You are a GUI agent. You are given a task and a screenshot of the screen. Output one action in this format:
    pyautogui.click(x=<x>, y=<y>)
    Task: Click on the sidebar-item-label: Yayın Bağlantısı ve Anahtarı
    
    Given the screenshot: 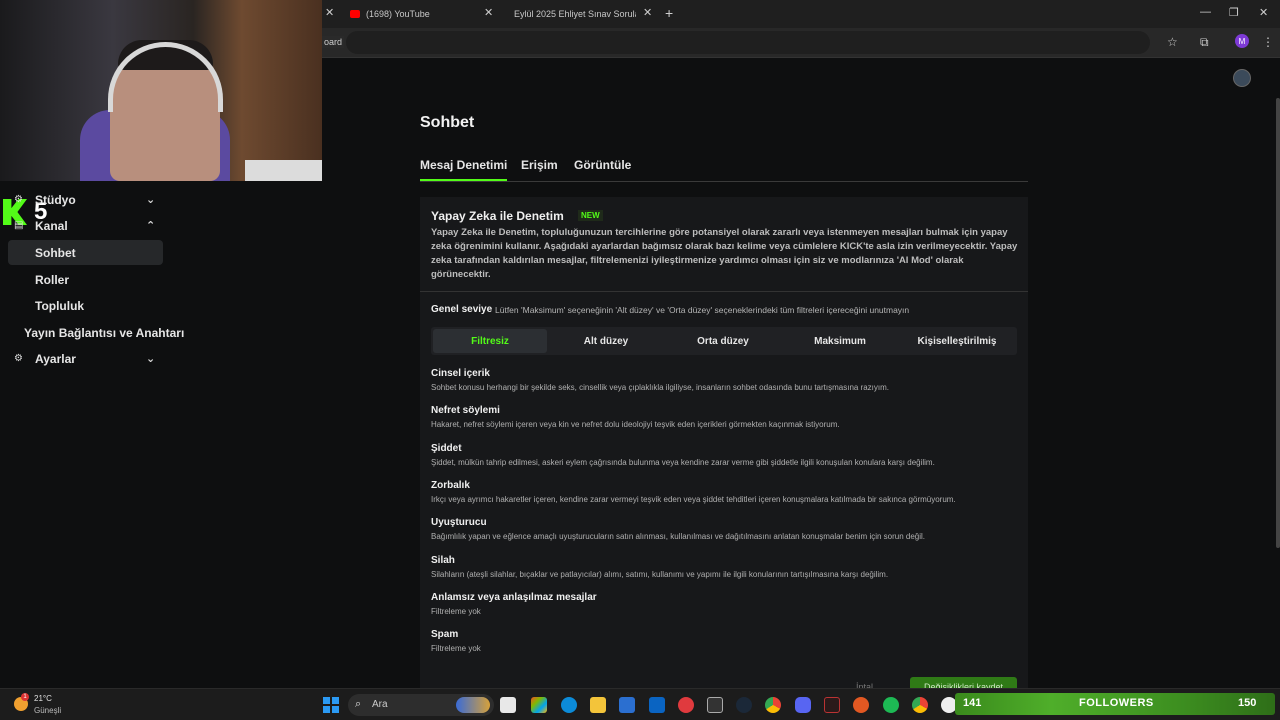 What is the action you would take?
    pyautogui.click(x=104, y=332)
    